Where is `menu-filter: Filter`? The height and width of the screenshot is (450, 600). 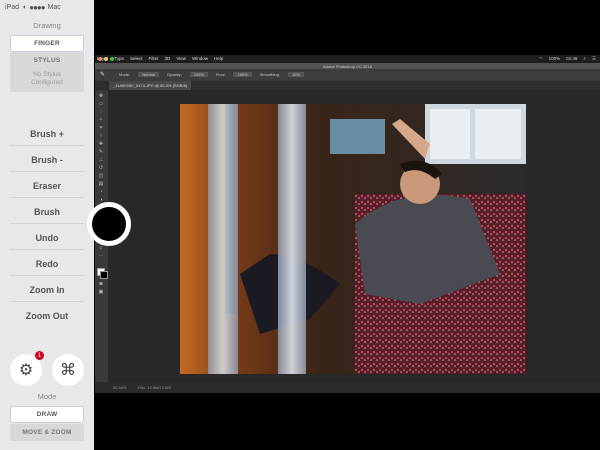 menu-filter: Filter is located at coordinates (154, 58).